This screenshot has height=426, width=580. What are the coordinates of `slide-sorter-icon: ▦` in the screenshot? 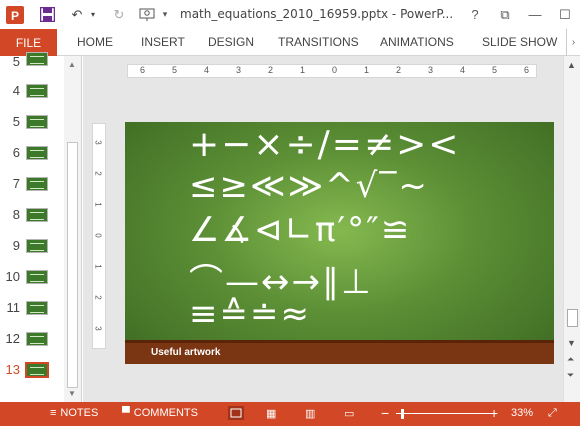 It's located at (271, 414).